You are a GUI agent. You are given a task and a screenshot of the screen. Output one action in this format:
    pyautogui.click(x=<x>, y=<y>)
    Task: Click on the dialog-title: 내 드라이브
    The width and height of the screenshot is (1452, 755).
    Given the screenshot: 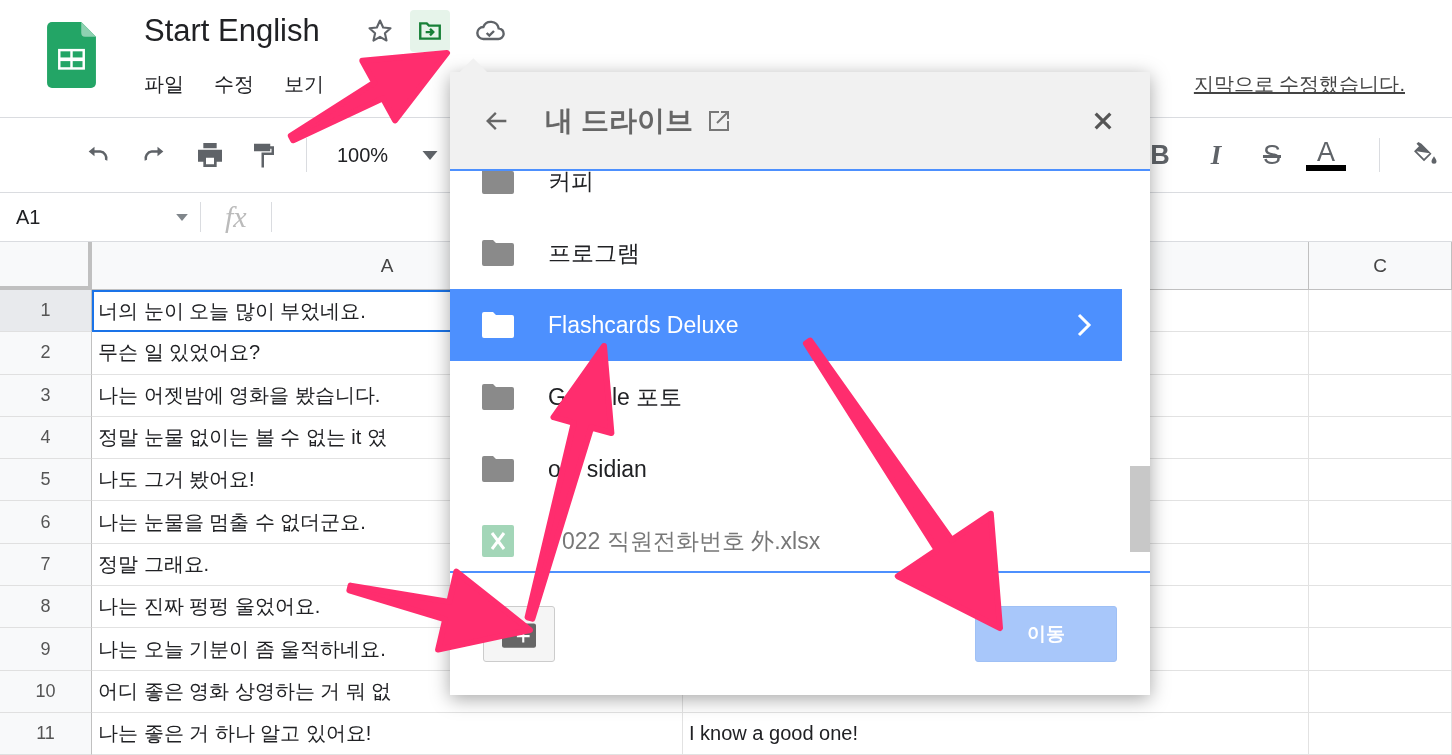 What is the action you would take?
    pyautogui.click(x=619, y=120)
    